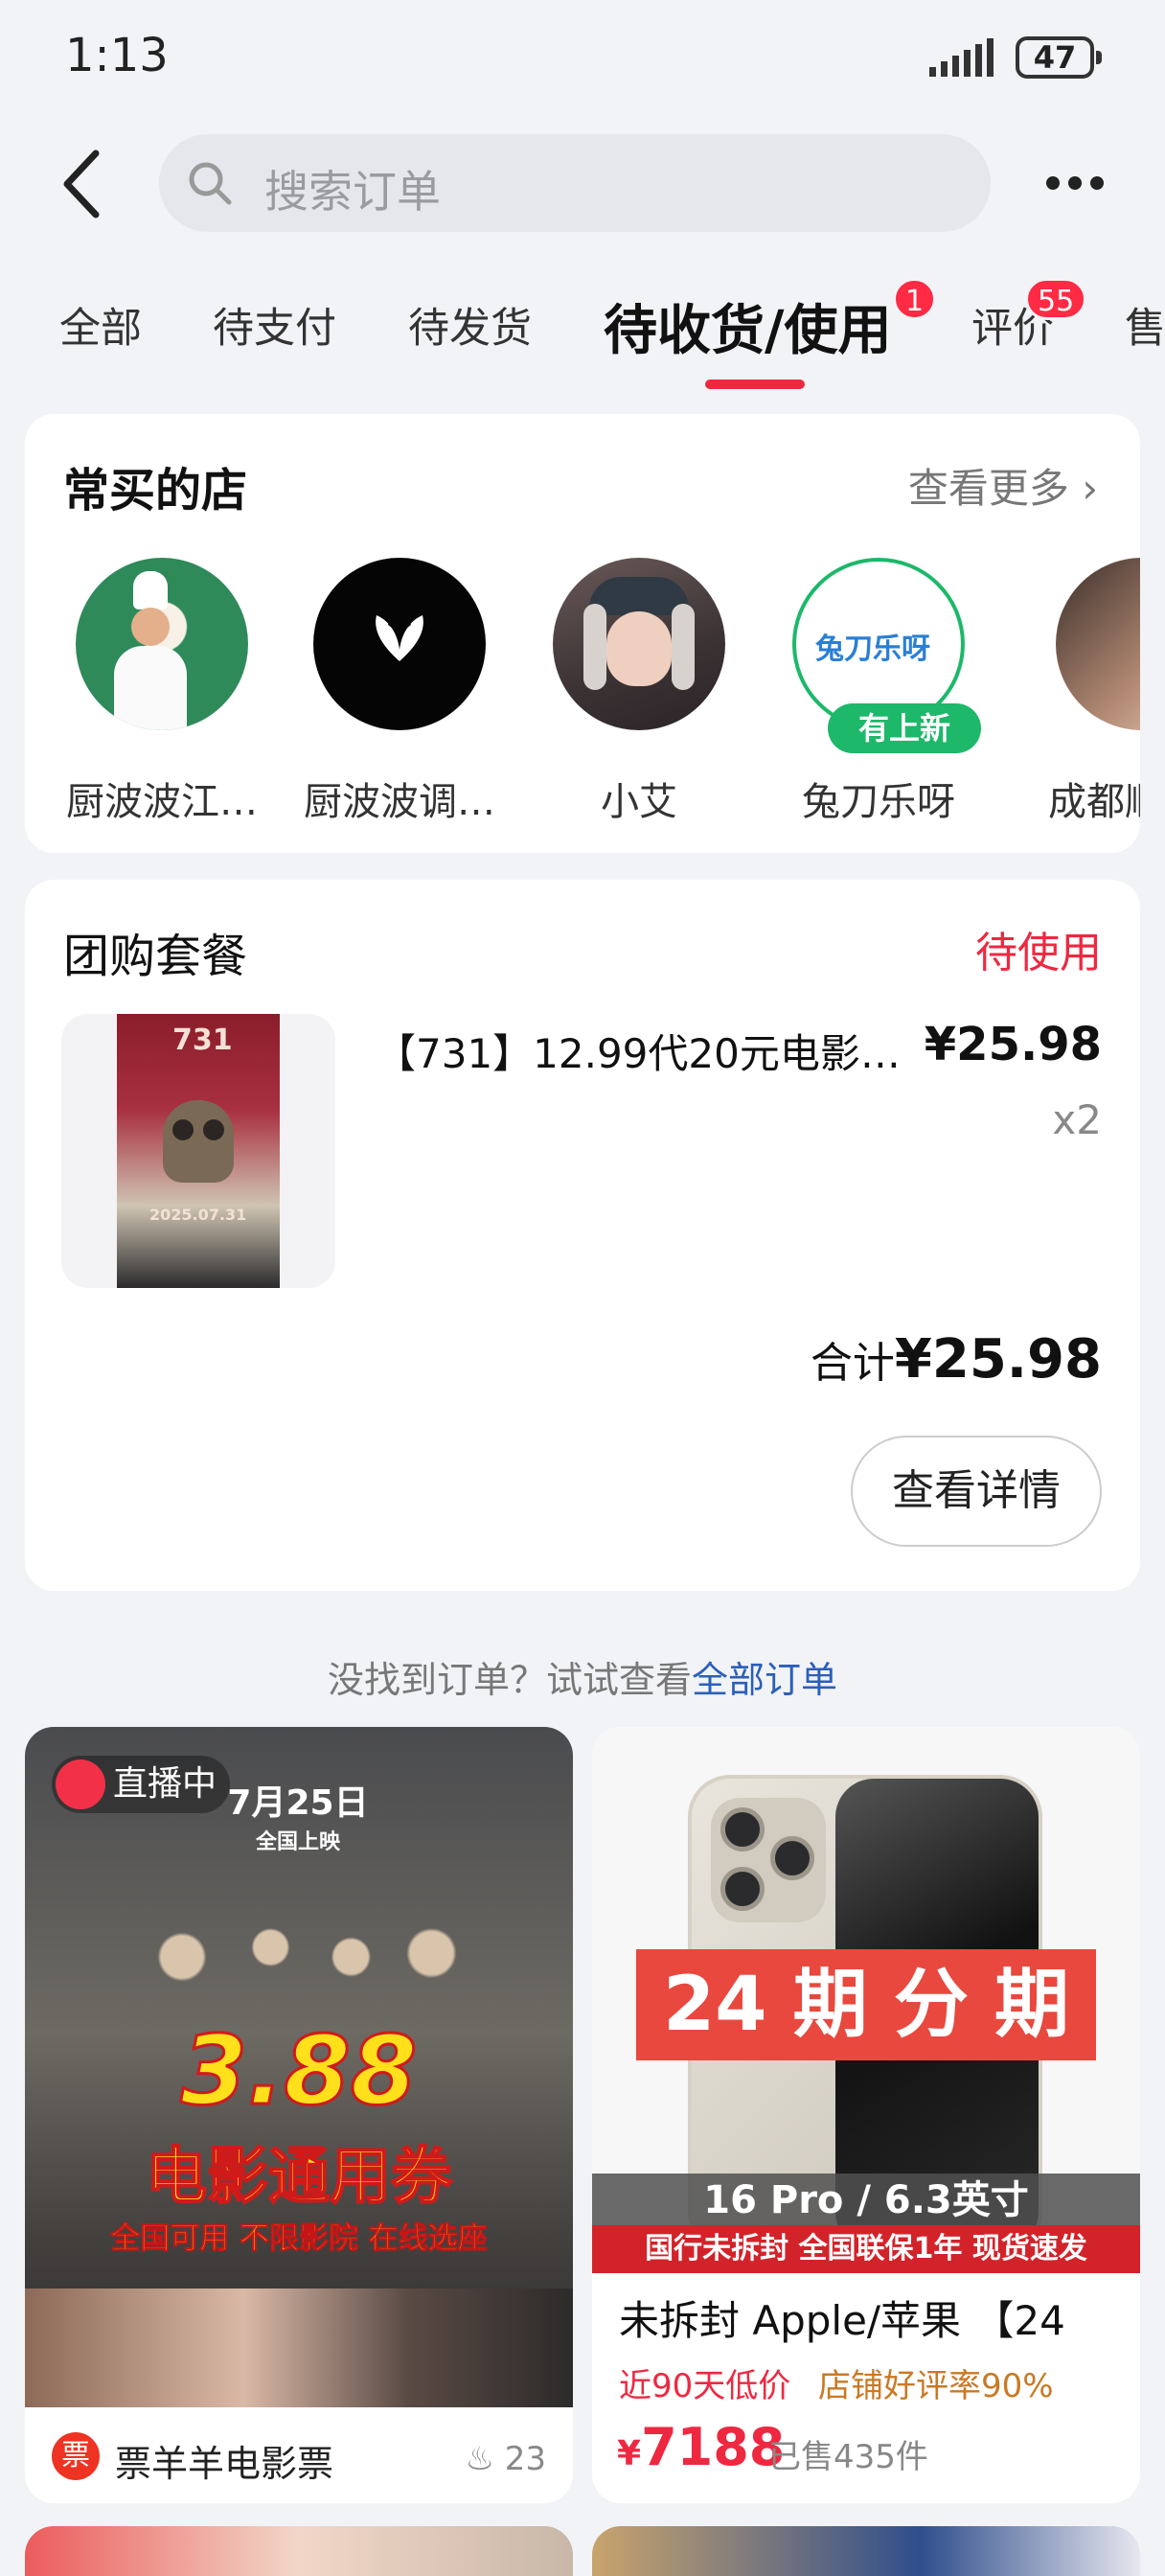 The width and height of the screenshot is (1165, 2576). Describe the element at coordinates (998, 1359) in the screenshot. I see `total-value: ¥25.98` at that location.